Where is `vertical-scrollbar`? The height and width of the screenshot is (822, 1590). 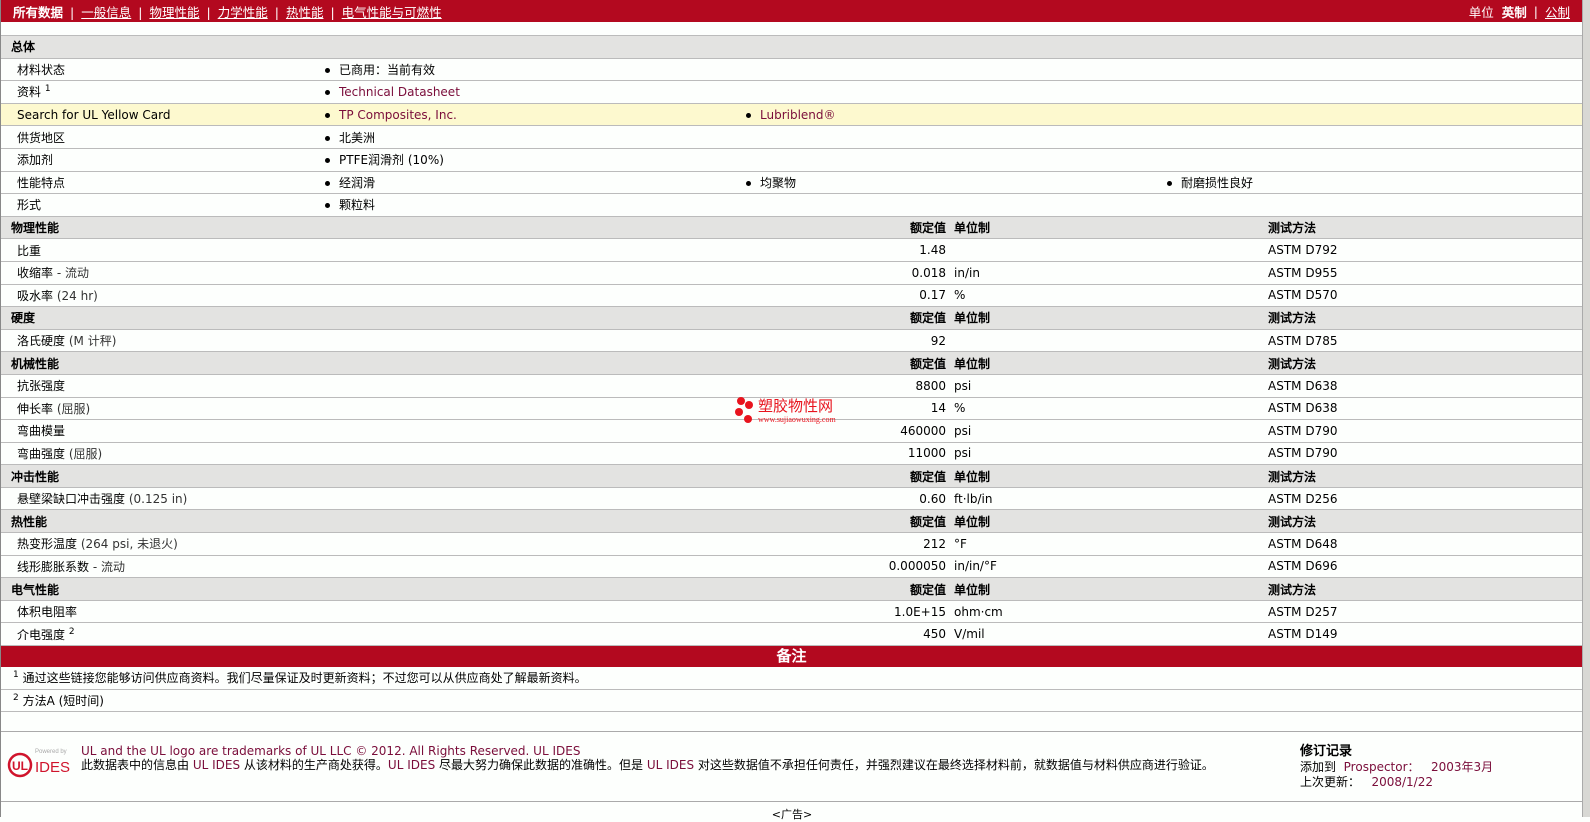
vertical-scrollbar is located at coordinates (1586, 408).